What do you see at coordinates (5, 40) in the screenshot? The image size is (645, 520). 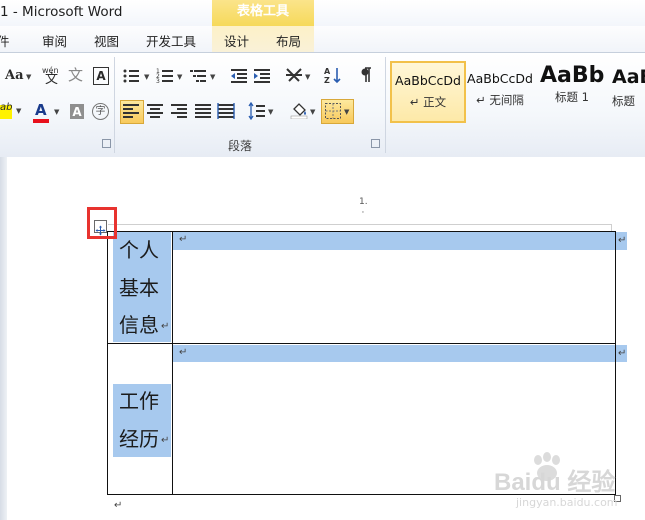 I see `tab-file: 件` at bounding box center [5, 40].